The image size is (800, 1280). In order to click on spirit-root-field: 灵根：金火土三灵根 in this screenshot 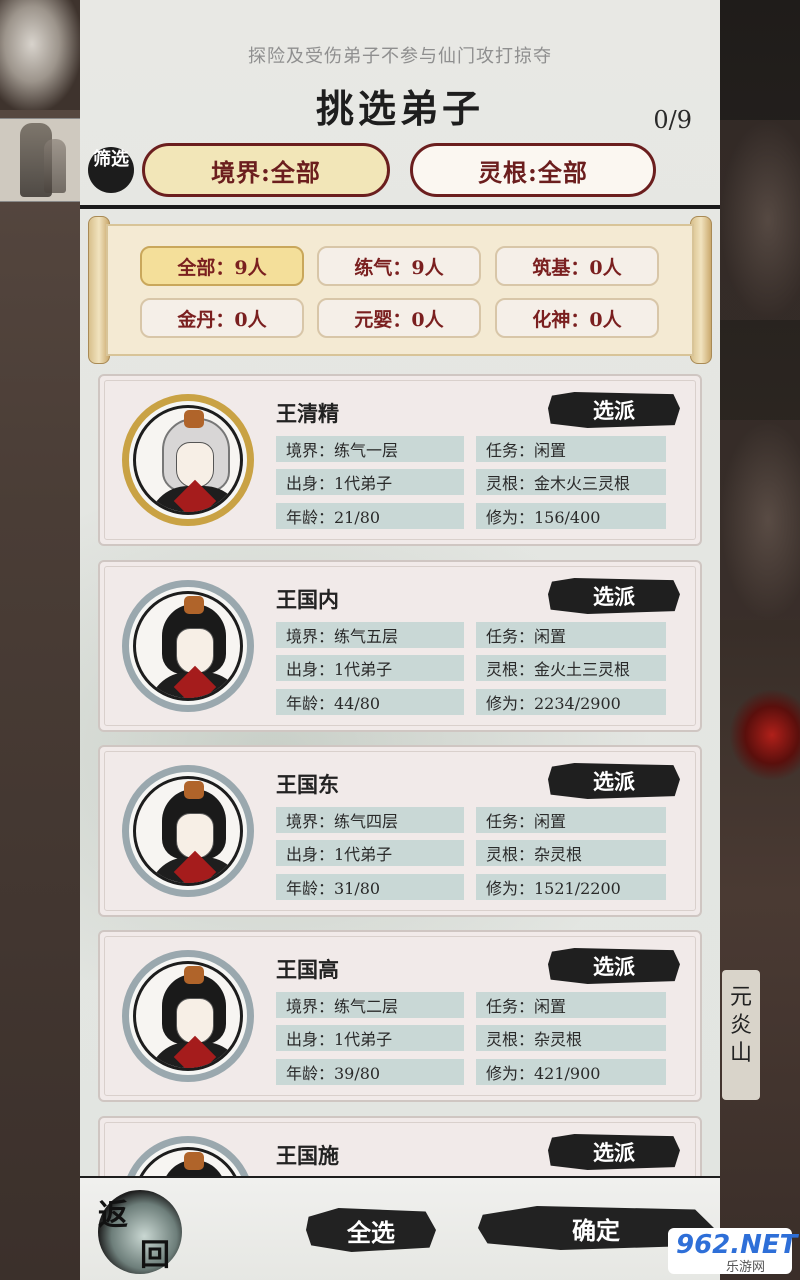, I will do `click(571, 668)`.